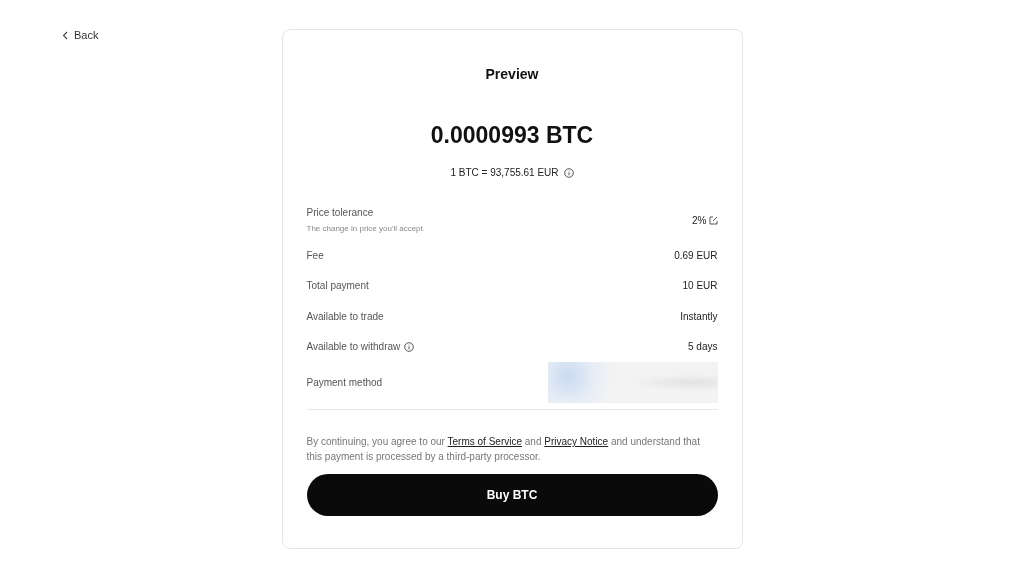 Image resolution: width=1024 pixels, height=572 pixels. Describe the element at coordinates (315, 255) in the screenshot. I see `row-label: Fee` at that location.